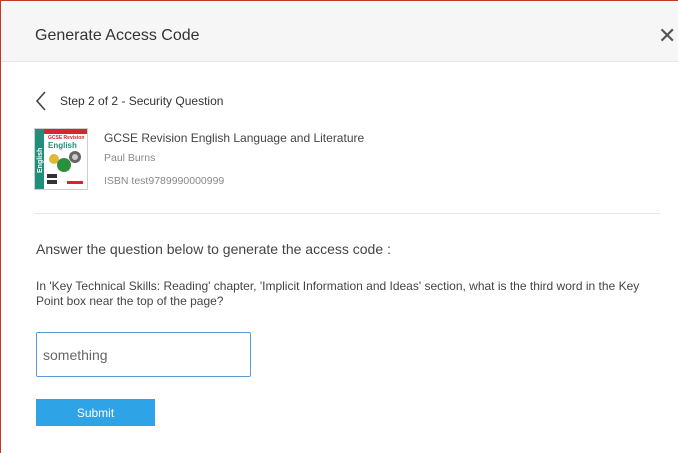 Image resolution: width=678 pixels, height=453 pixels. I want to click on section-divider, so click(347, 213).